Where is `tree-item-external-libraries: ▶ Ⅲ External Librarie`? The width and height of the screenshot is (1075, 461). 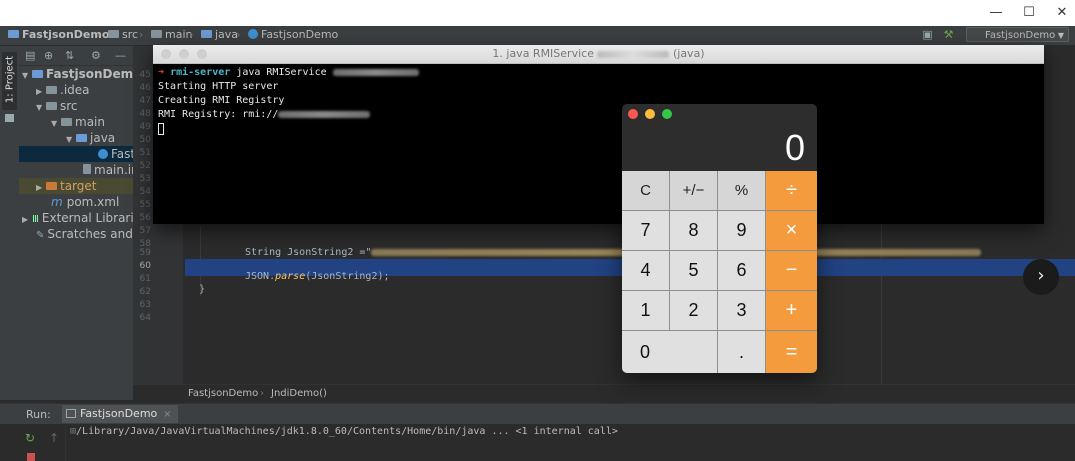
tree-item-external-libraries: ▶ Ⅲ External Librarie is located at coordinates (76, 218).